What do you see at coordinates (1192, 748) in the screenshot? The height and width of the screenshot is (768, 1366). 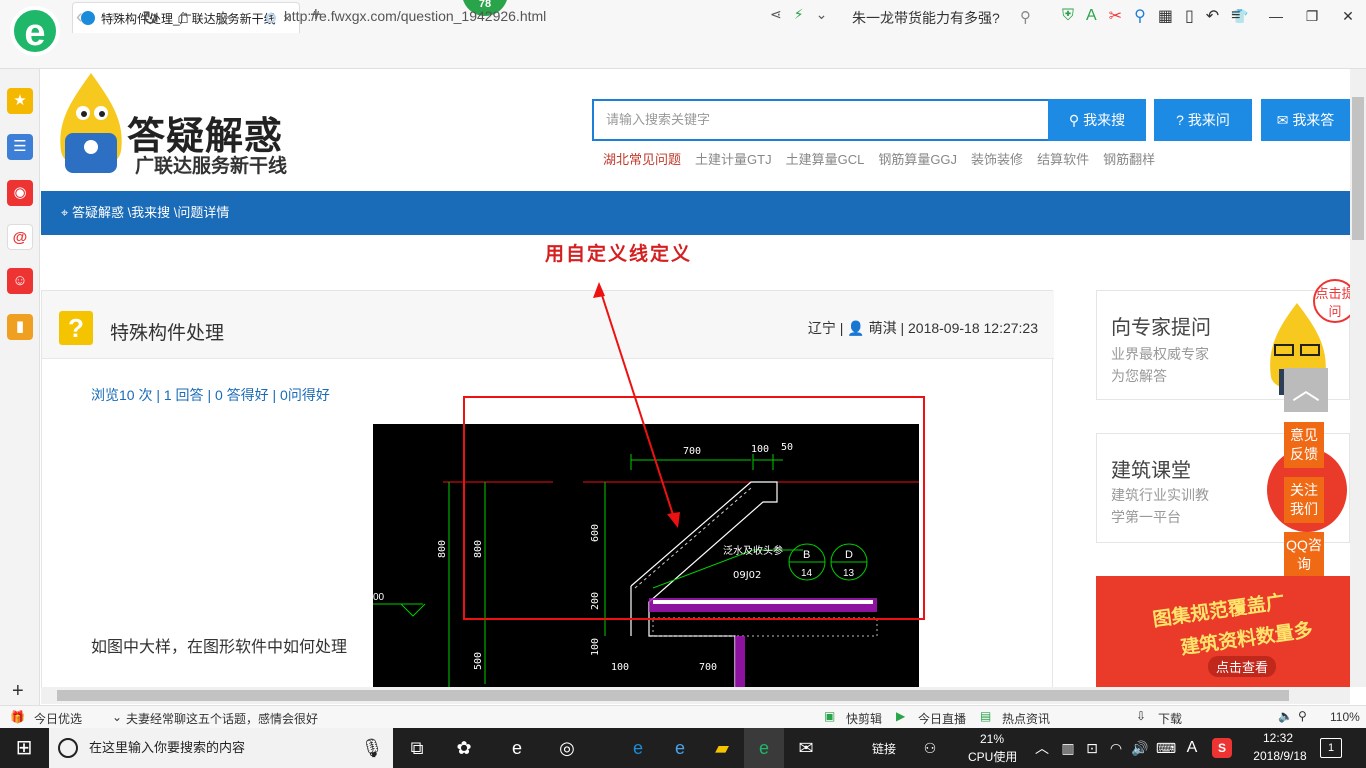 I see `ime-indicator: A` at bounding box center [1192, 748].